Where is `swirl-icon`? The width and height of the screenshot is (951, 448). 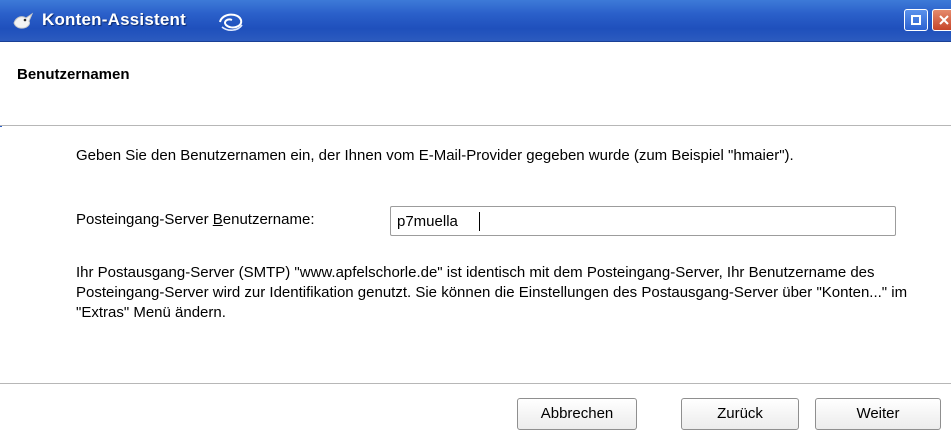
swirl-icon is located at coordinates (231, 21).